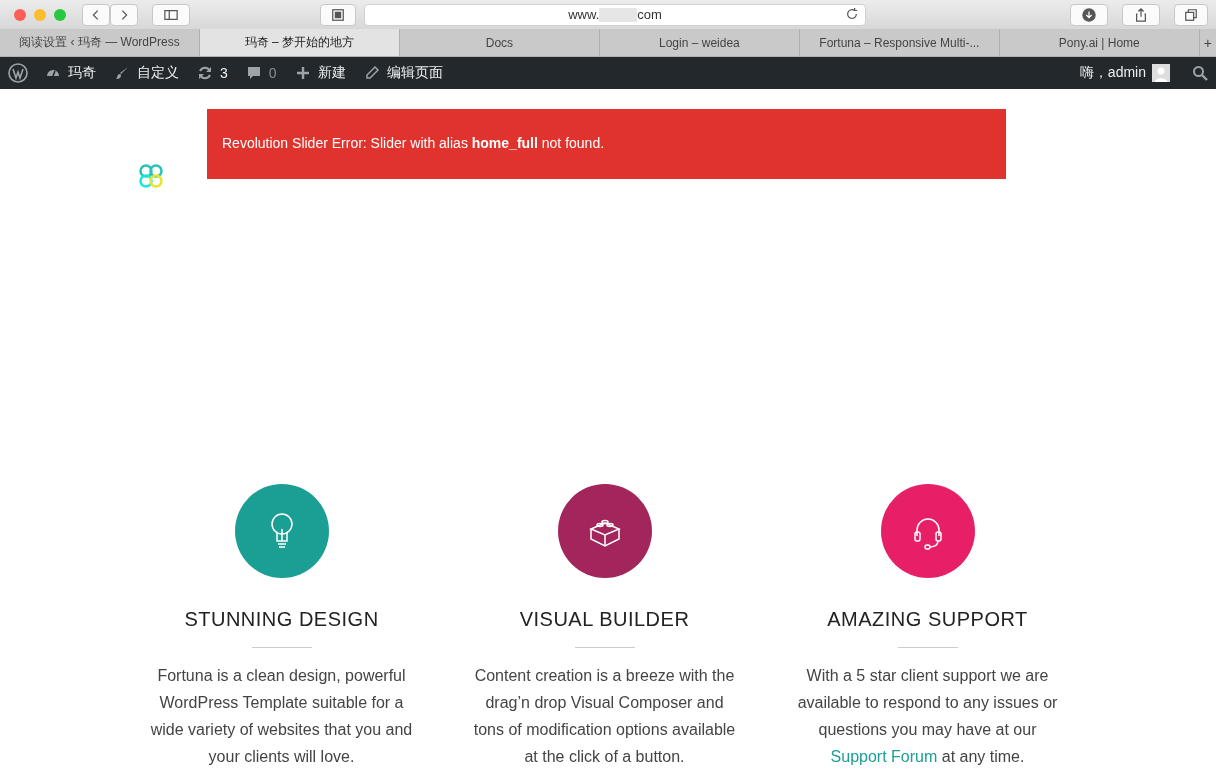 This screenshot has width=1216, height=772. What do you see at coordinates (699, 42) in the screenshot?
I see `browser-tab: Login – weidea` at bounding box center [699, 42].